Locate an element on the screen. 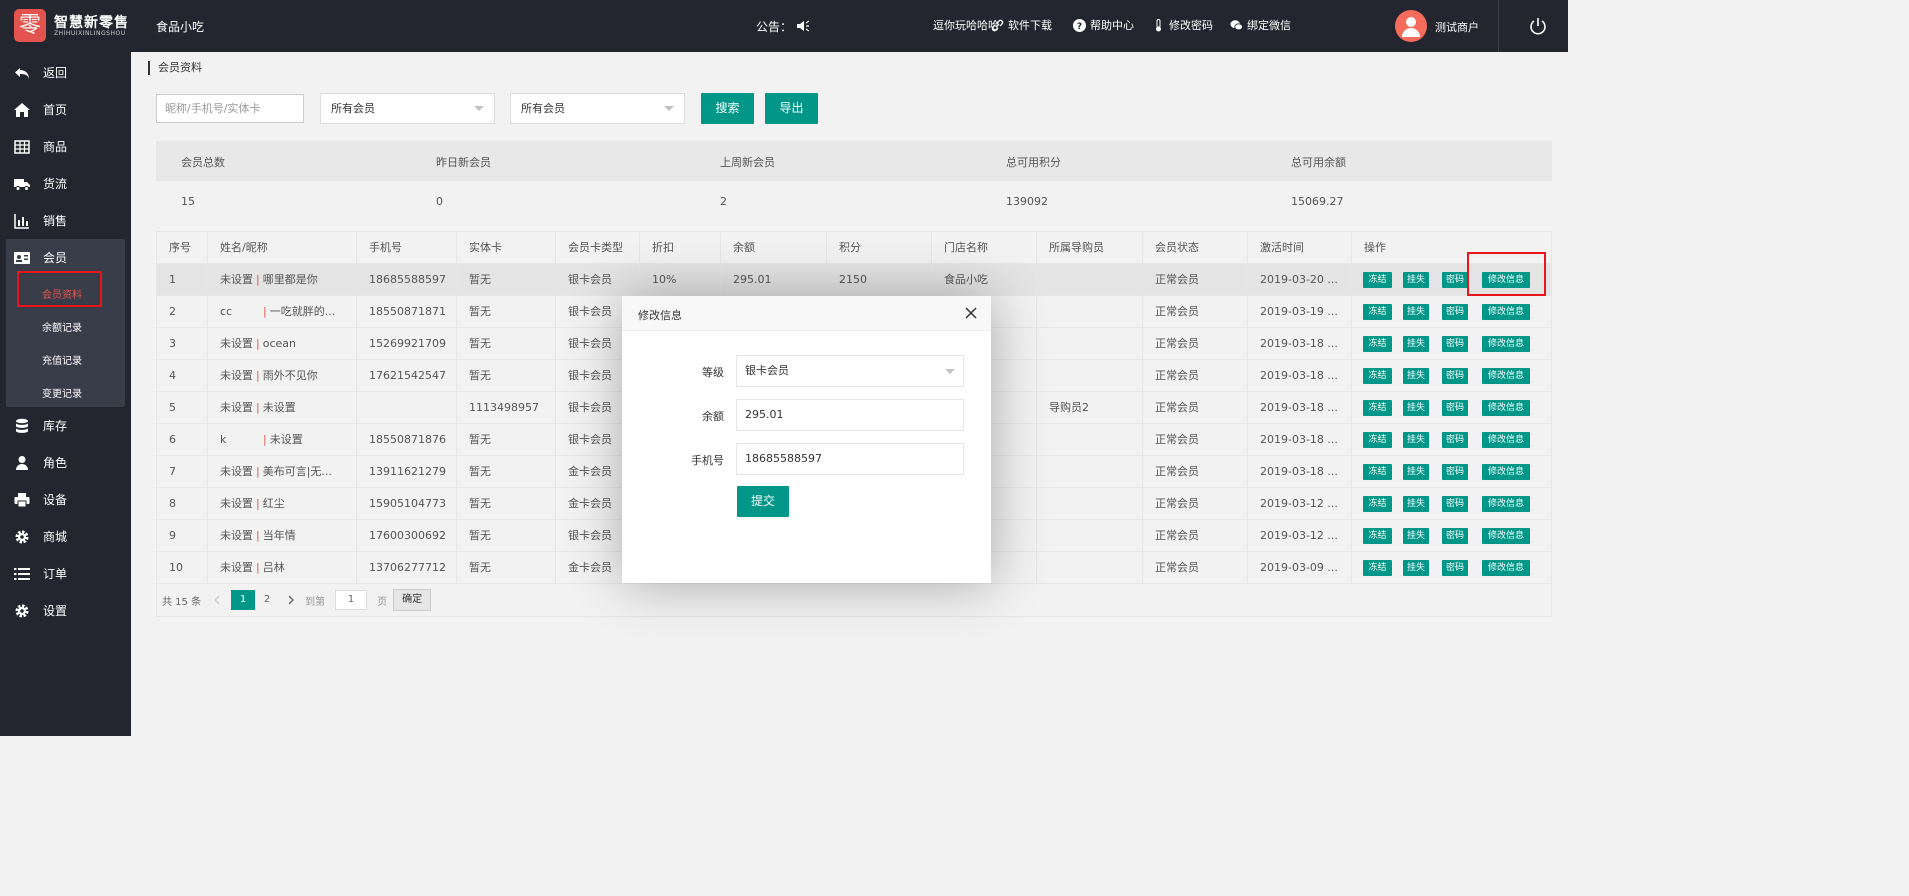  balance-label: 余额 is located at coordinates (713, 416).